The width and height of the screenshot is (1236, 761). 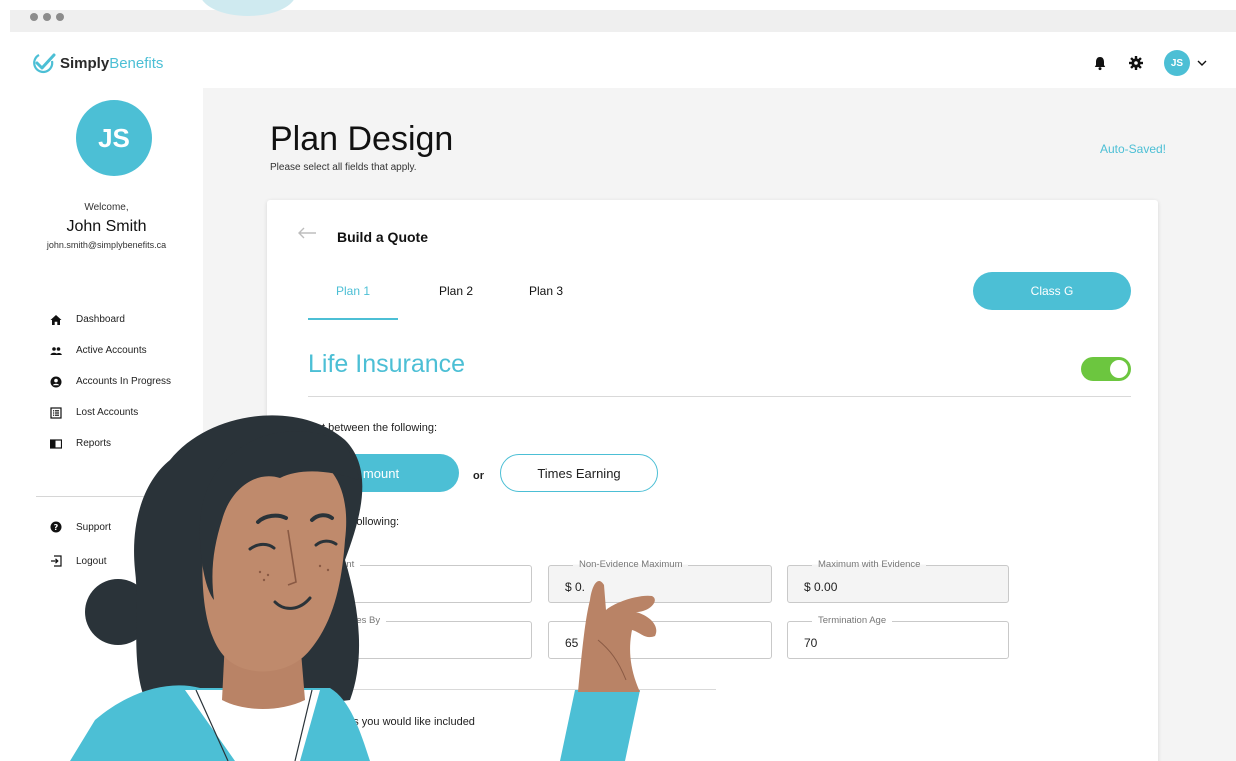 What do you see at coordinates (94, 527) in the screenshot?
I see `sidebar-item-label: Support` at bounding box center [94, 527].